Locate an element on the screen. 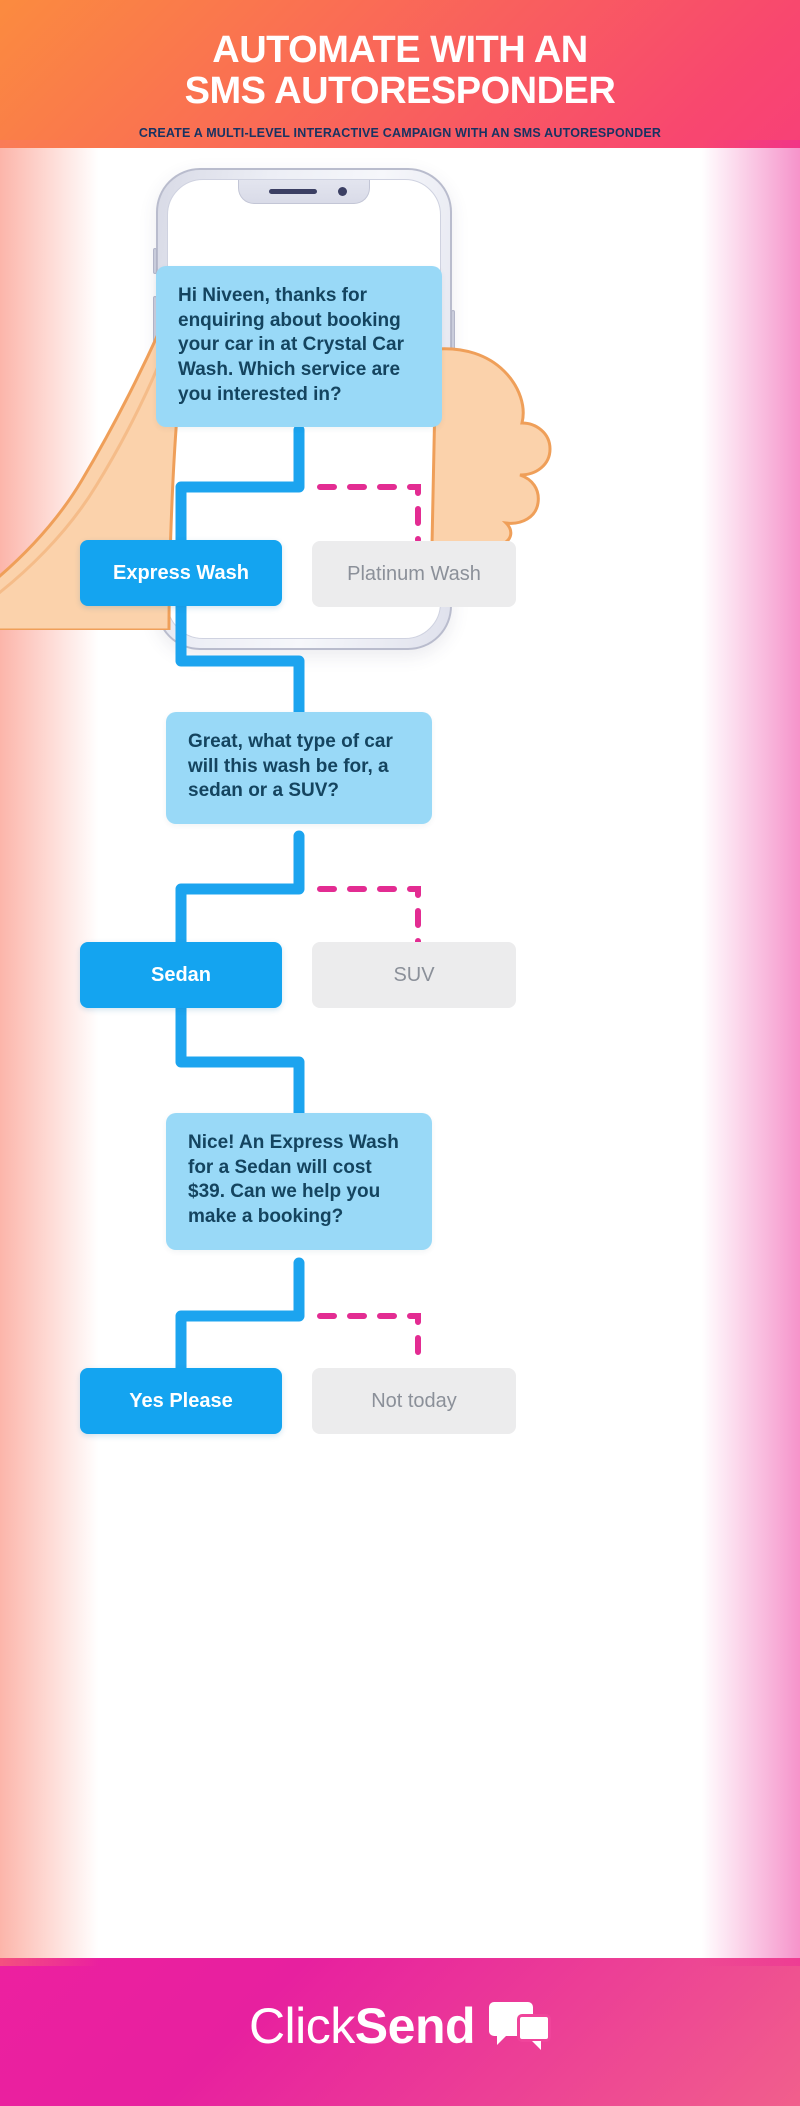 The height and width of the screenshot is (2106, 800). front-camera-icon is located at coordinates (342, 191).